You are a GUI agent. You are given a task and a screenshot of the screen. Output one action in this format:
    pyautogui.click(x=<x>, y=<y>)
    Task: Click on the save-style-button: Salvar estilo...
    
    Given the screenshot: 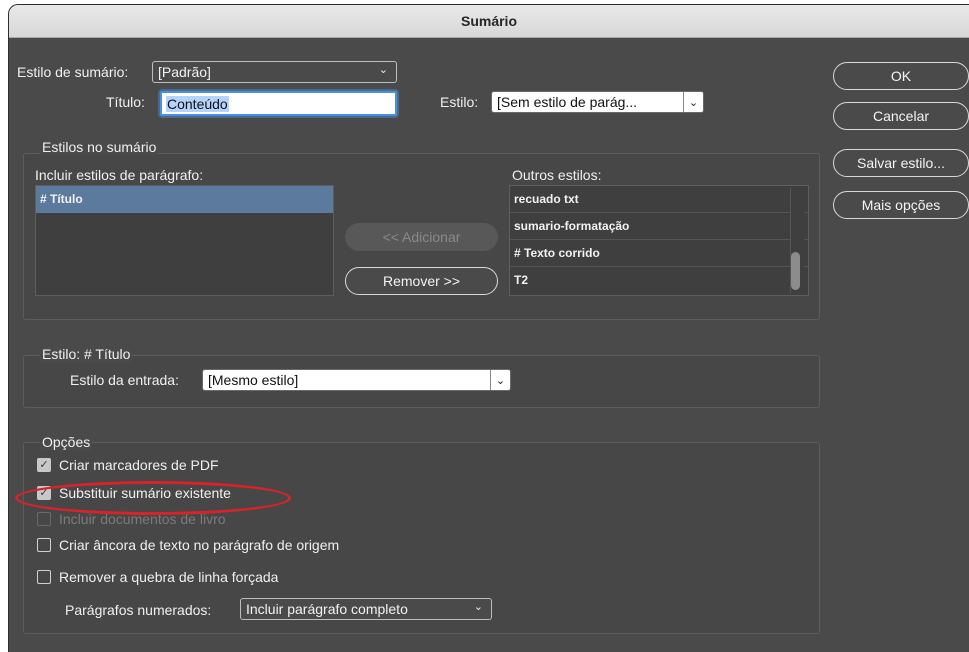 What is the action you would take?
    pyautogui.click(x=901, y=163)
    